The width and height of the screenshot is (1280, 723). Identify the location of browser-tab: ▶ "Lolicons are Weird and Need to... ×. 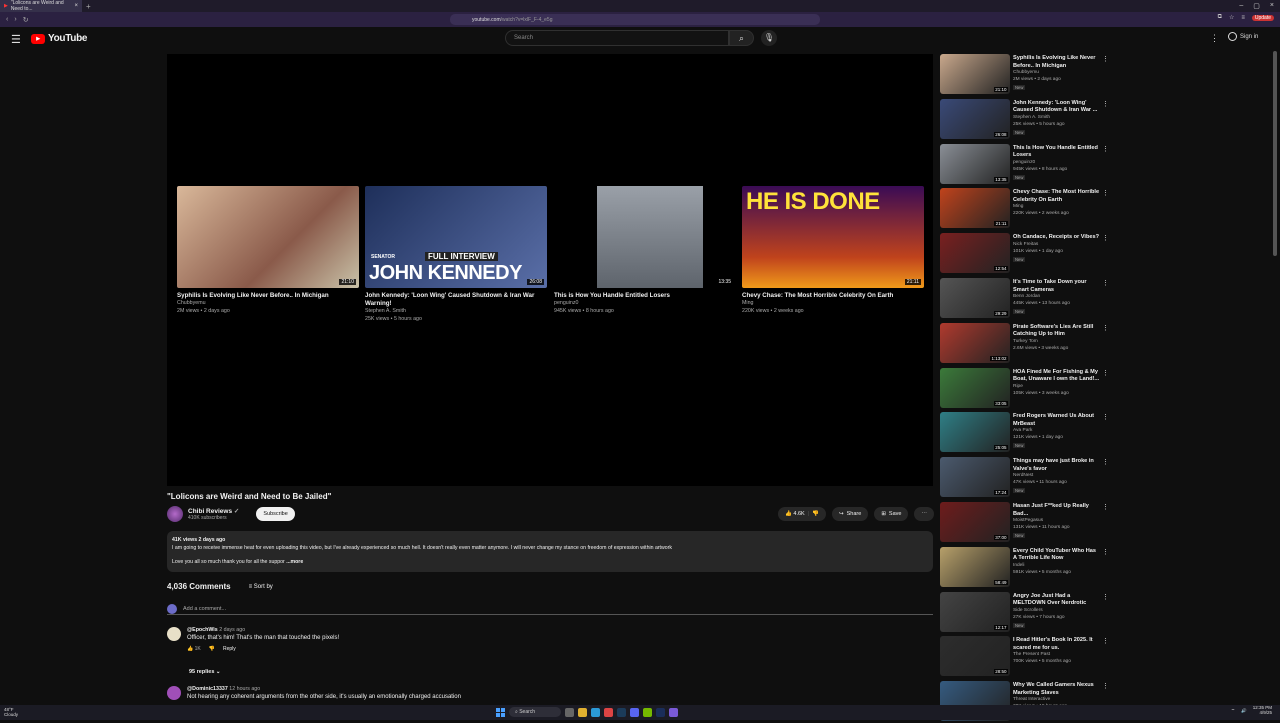
(41, 6).